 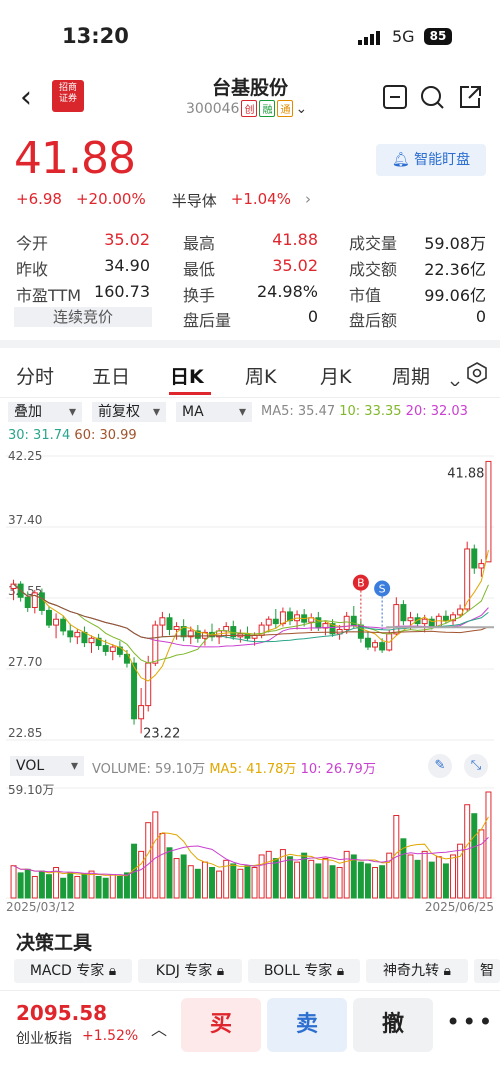 What do you see at coordinates (476, 766) in the screenshot?
I see `expand-icon: ⤡` at bounding box center [476, 766].